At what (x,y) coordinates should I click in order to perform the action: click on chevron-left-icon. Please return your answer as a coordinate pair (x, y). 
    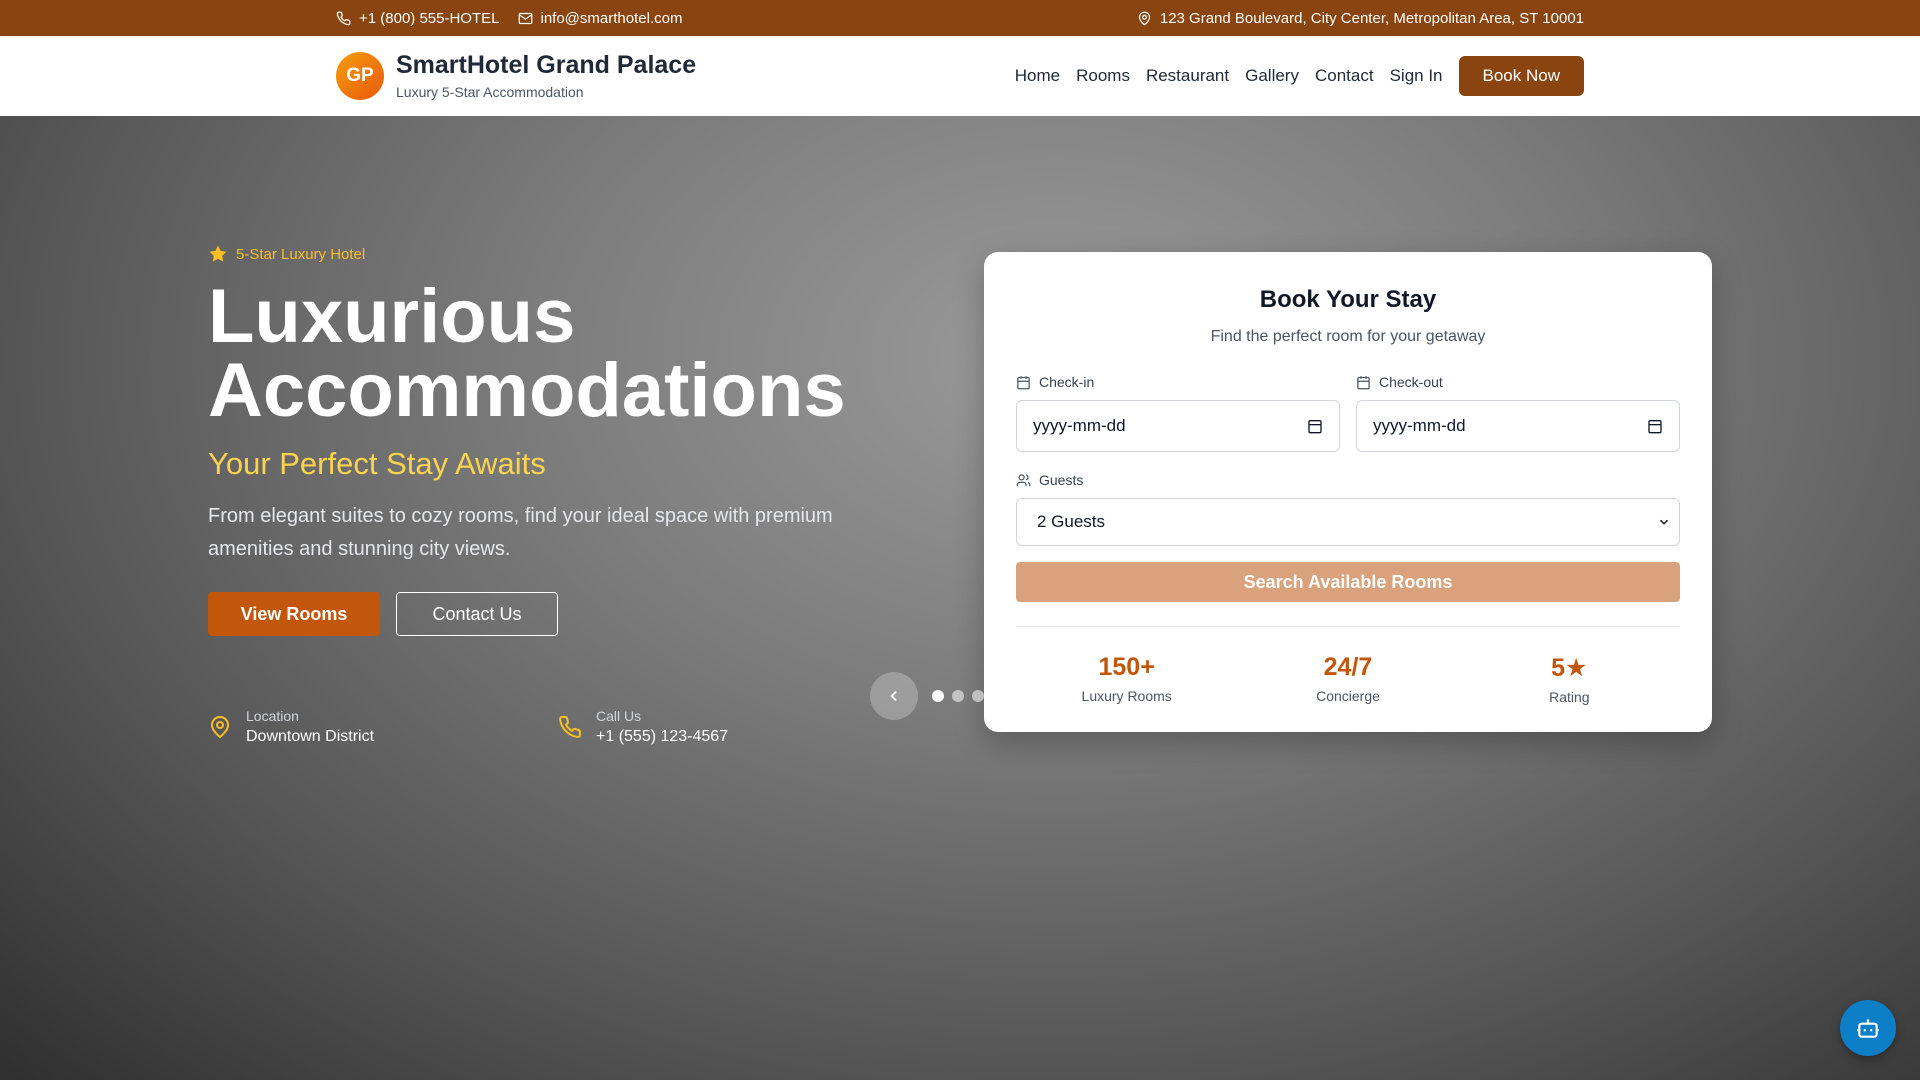
    Looking at the image, I should click on (893, 696).